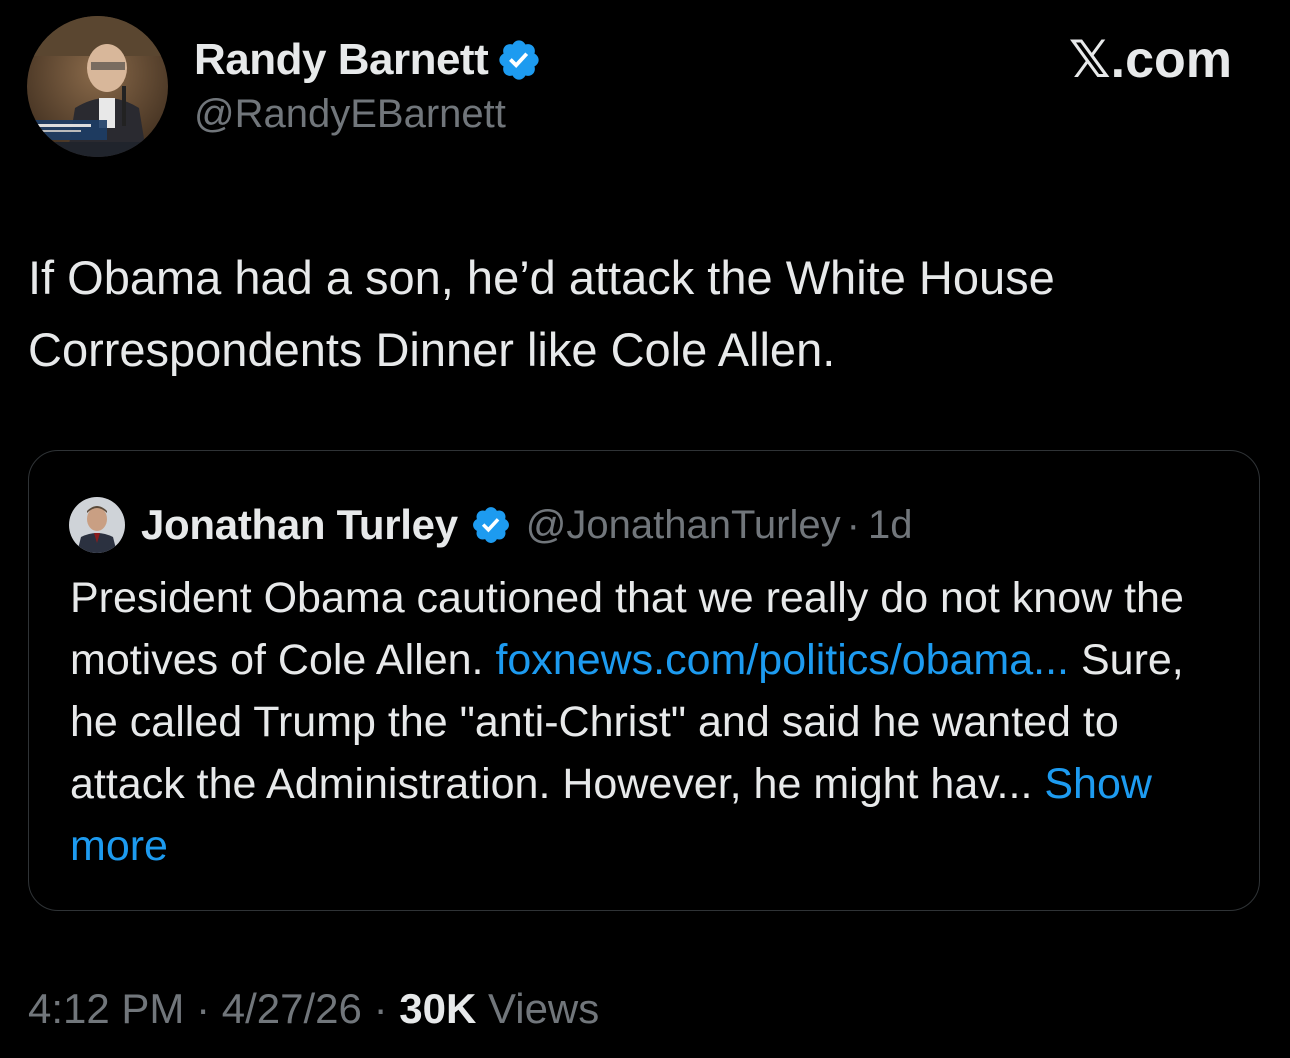 Image resolution: width=1290 pixels, height=1058 pixels. What do you see at coordinates (432, 349) in the screenshot?
I see `tweet-text-line-2: Correspondents Dinner like Cole Allen.` at bounding box center [432, 349].